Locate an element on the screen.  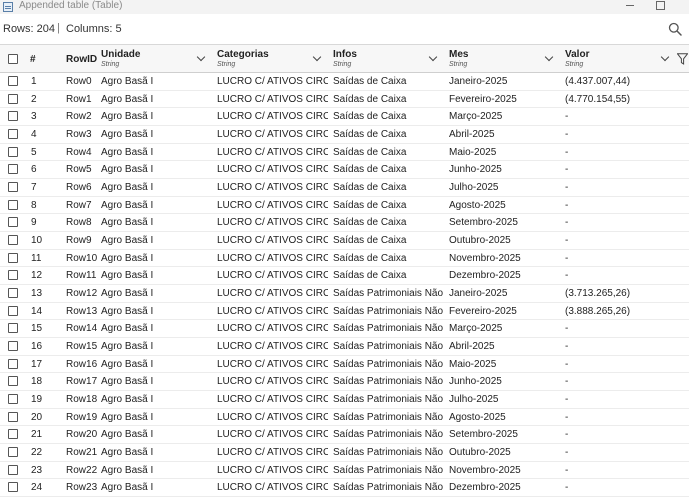
cell-rowid: Row18 is located at coordinates (82, 399).